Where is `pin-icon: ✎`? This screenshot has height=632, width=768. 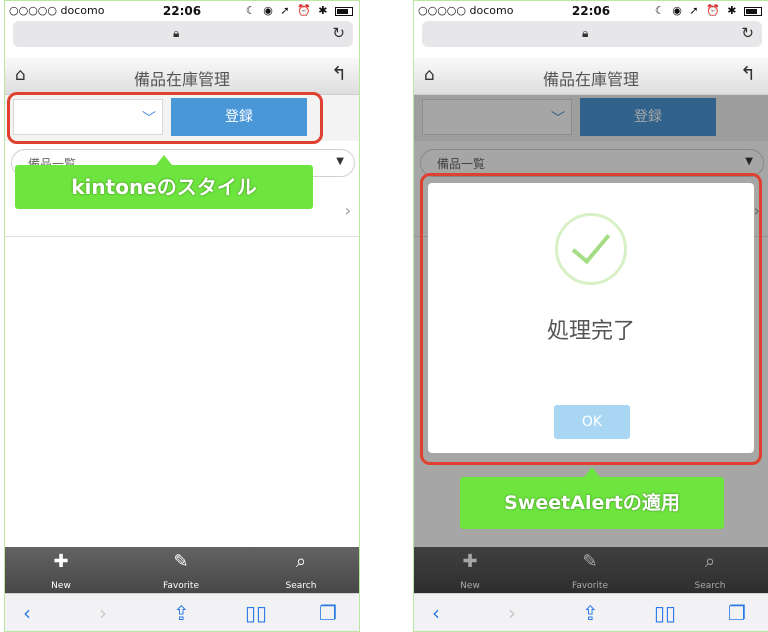 pin-icon: ✎ is located at coordinates (181, 561).